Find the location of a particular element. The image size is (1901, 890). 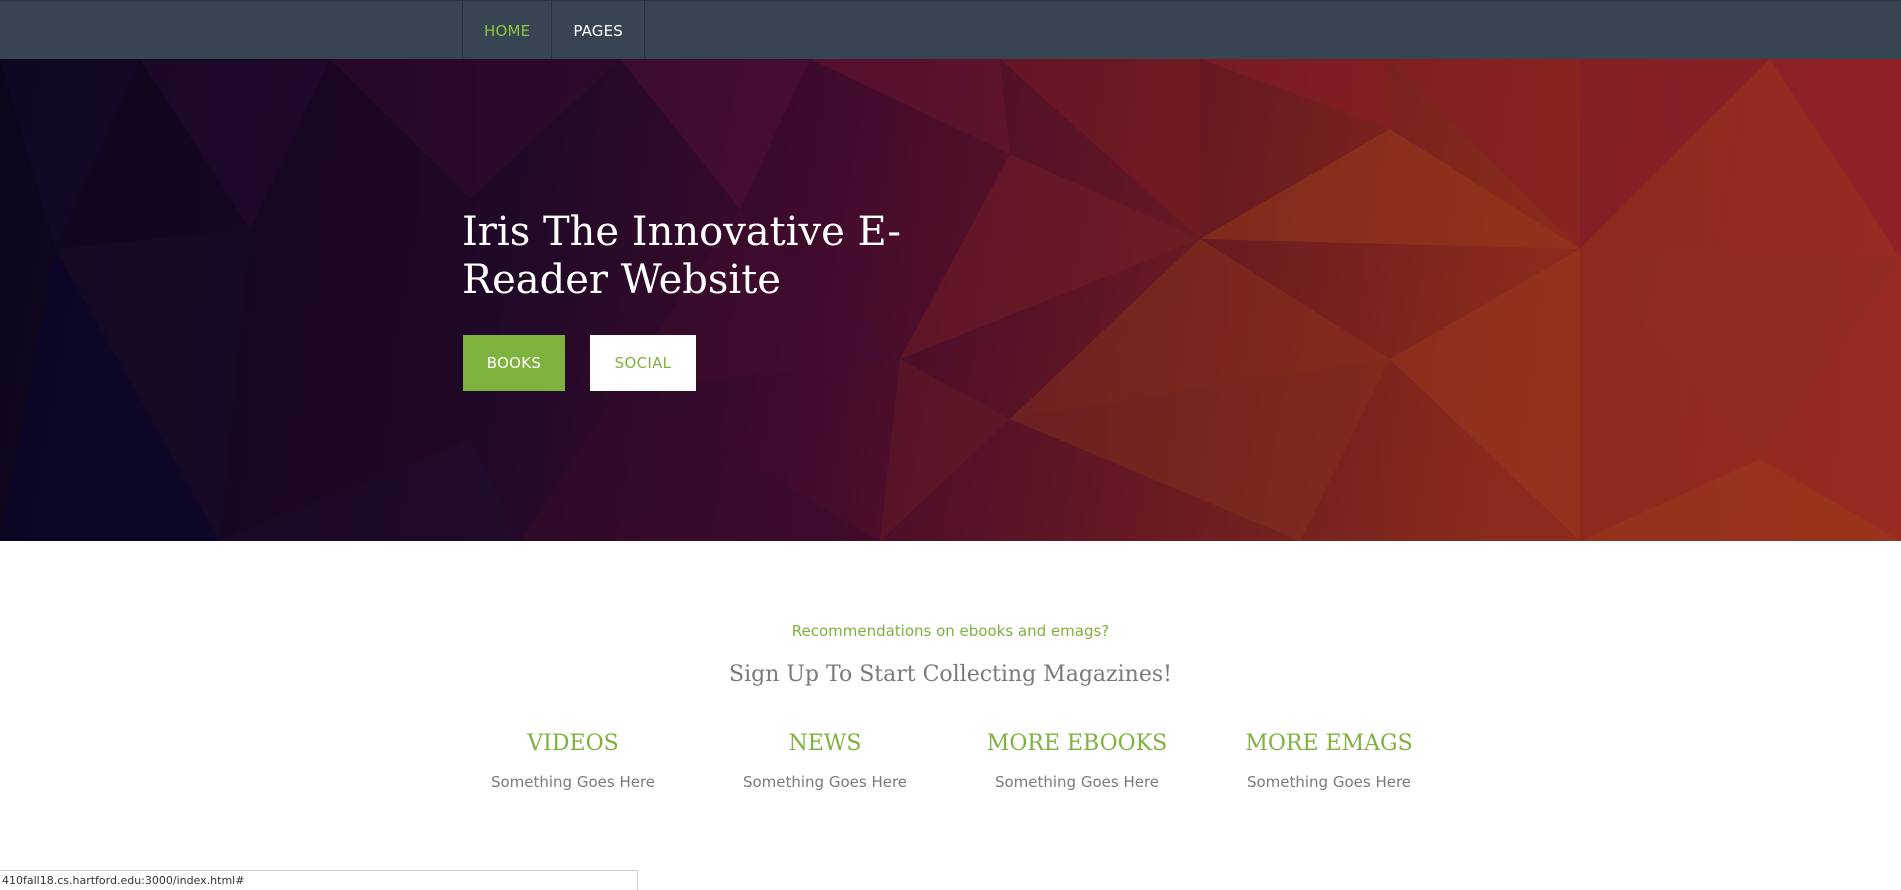

social-button: SOCIAL is located at coordinates (643, 363).